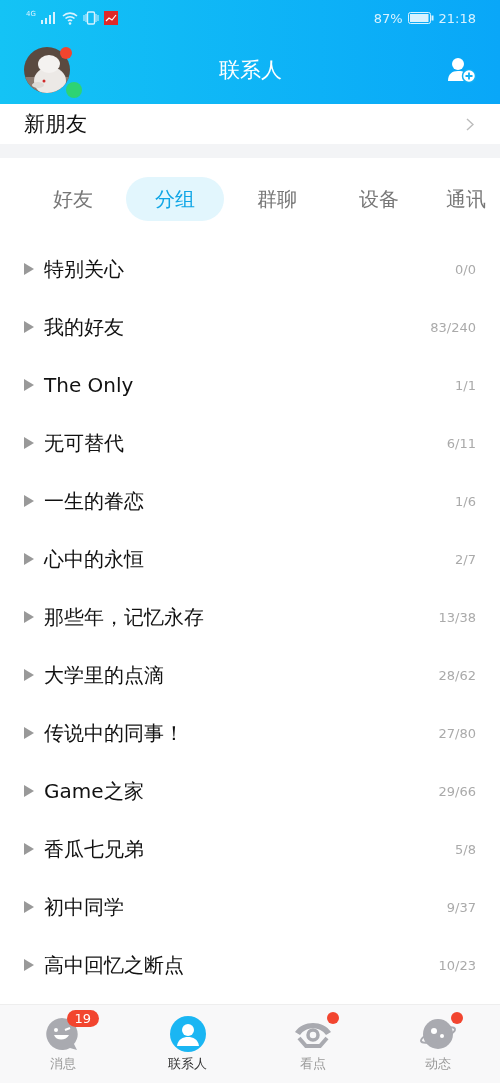 The width and height of the screenshot is (500, 1083). Describe the element at coordinates (241, 791) in the screenshot. I see `group-name: Game之家` at that location.